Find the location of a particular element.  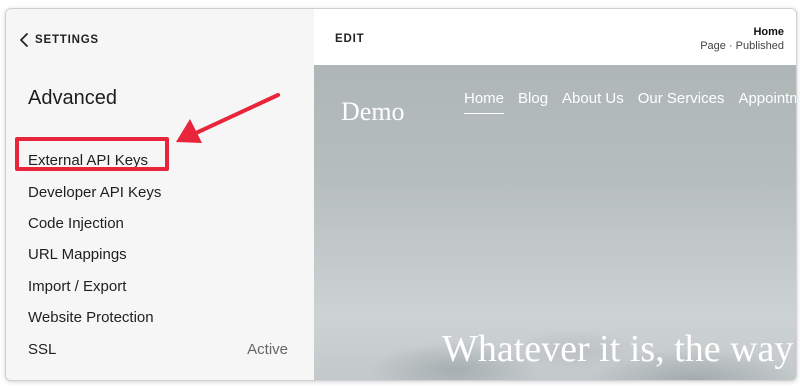

back-to-settings-button: SETTINGS is located at coordinates (59, 40).